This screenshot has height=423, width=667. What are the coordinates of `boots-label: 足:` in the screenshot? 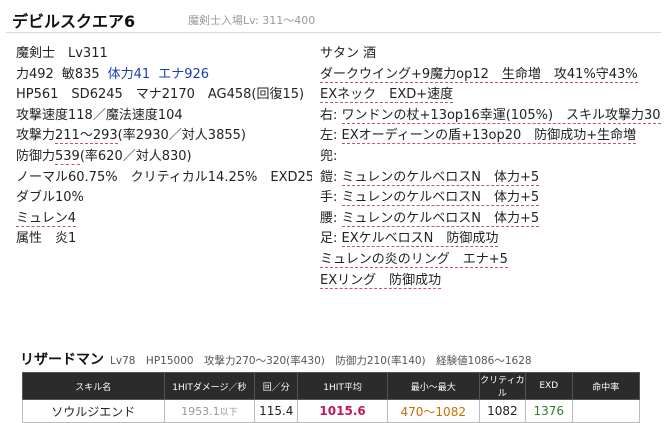 It's located at (329, 239).